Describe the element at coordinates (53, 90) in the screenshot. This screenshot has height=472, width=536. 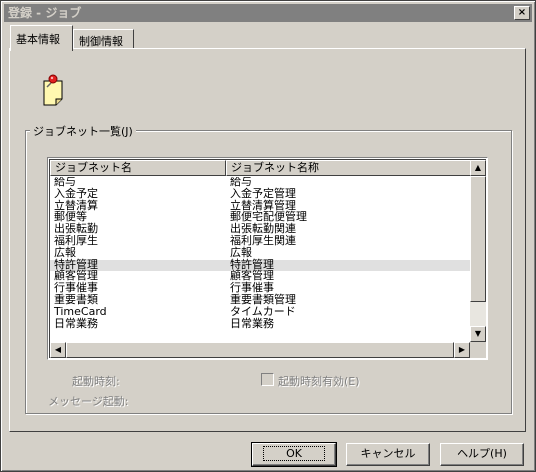
I see `sticky-note-with-pin-icon` at that location.